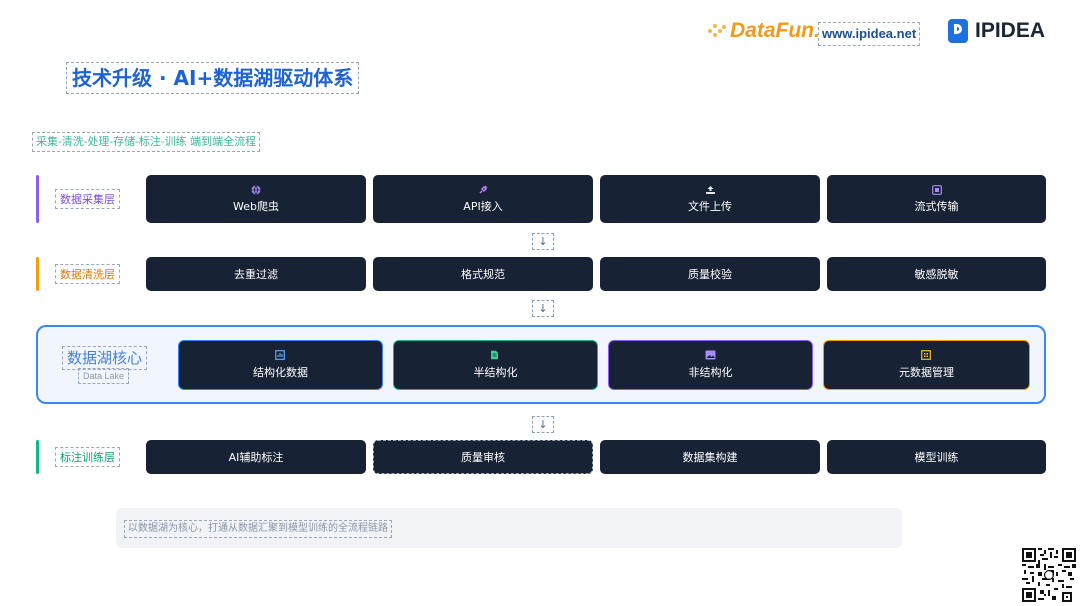 The width and height of the screenshot is (1080, 606). I want to click on website-url: www.ipidea.net, so click(869, 34).